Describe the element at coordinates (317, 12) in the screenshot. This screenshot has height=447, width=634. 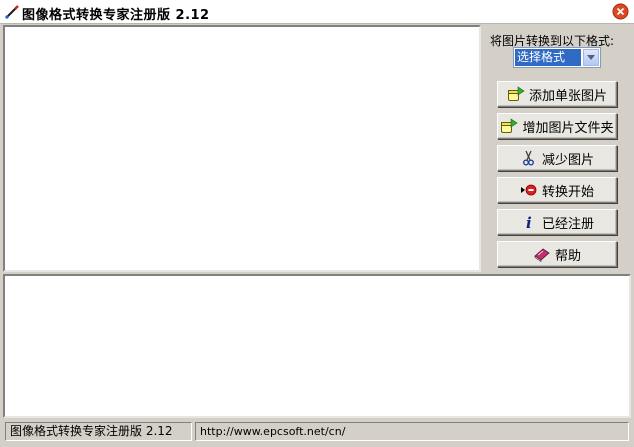
I see `title-bar: 图像格式转换专家注册版 2.12` at that location.